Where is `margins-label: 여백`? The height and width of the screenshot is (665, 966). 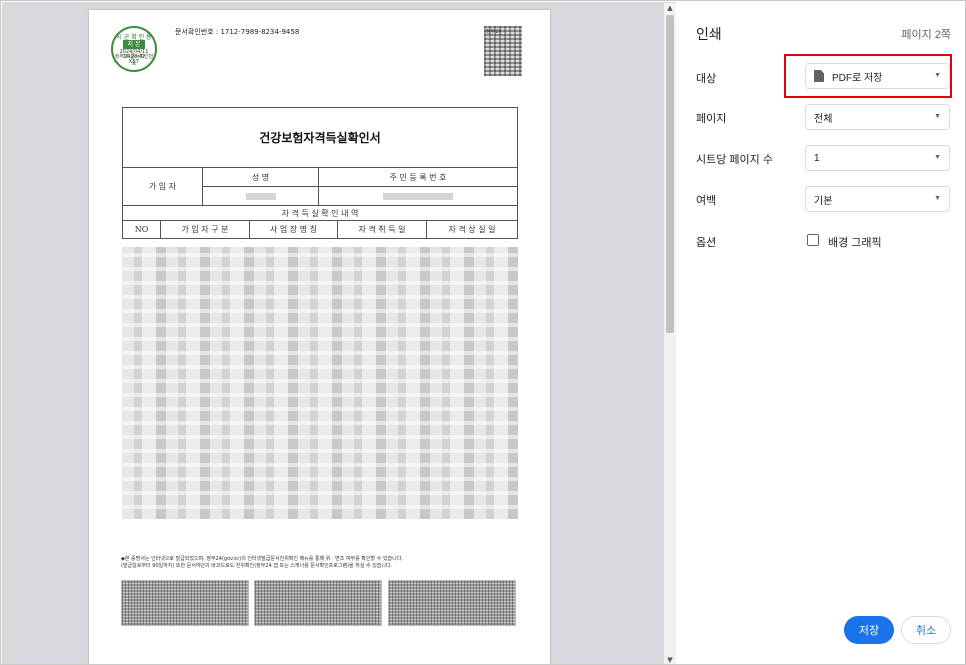
margins-label: 여백 is located at coordinates (706, 201).